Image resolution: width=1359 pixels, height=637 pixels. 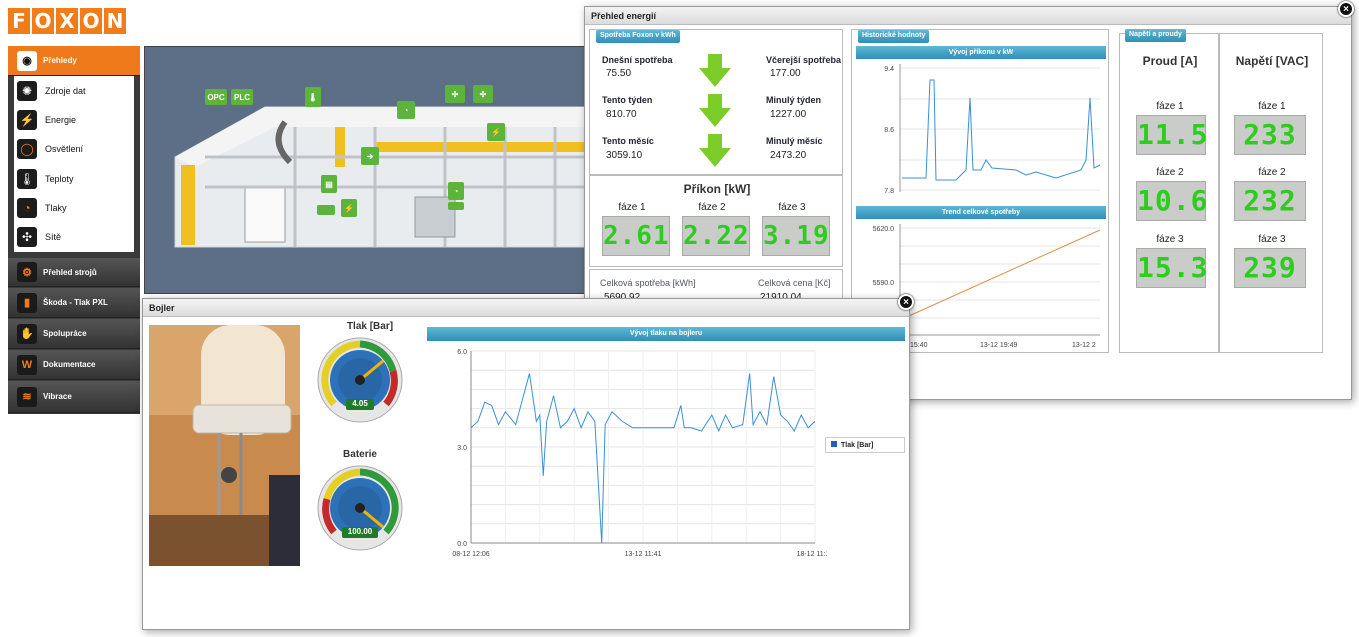 I want to click on logo-letter: F, so click(x=19, y=21).